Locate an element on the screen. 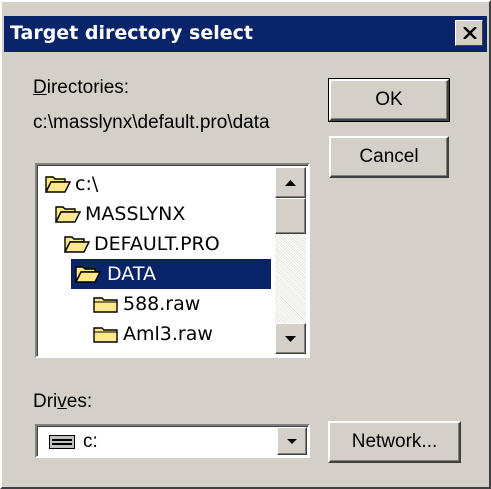  directory-item: DATA is located at coordinates (171, 274).